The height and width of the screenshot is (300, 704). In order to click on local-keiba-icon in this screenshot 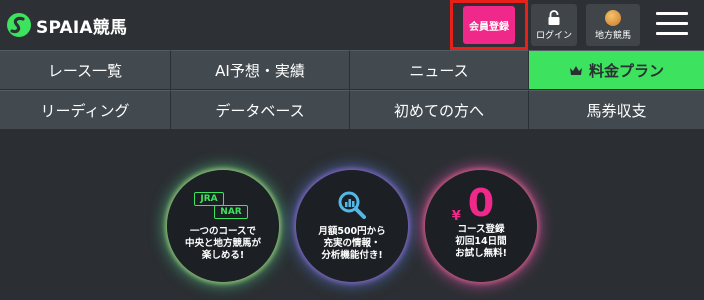, I will do `click(613, 17)`.